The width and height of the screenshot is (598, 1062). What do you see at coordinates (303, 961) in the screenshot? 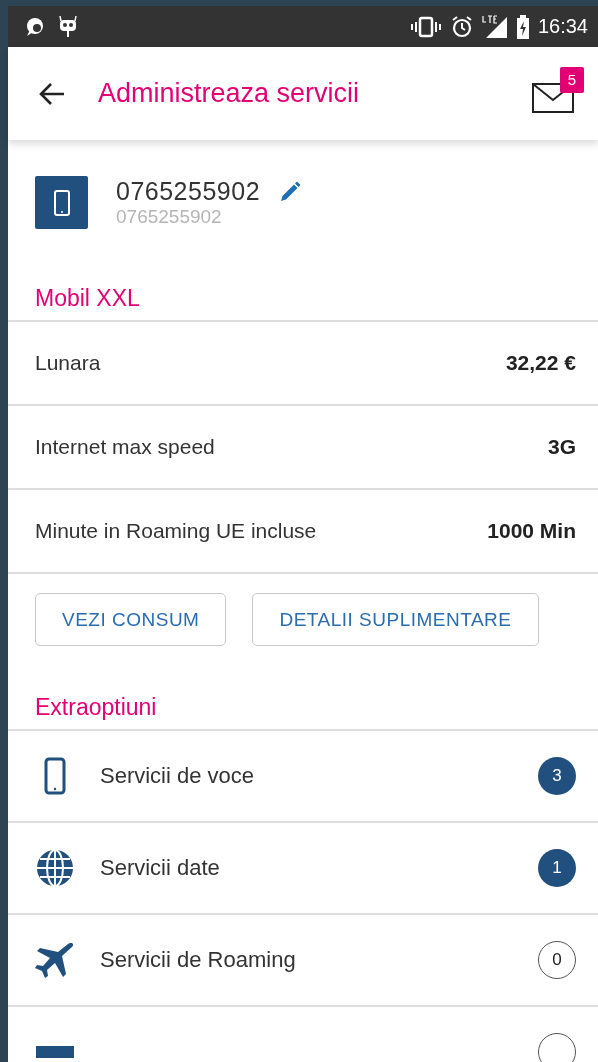
I see `service-item: Servicii de Roaming 0` at bounding box center [303, 961].